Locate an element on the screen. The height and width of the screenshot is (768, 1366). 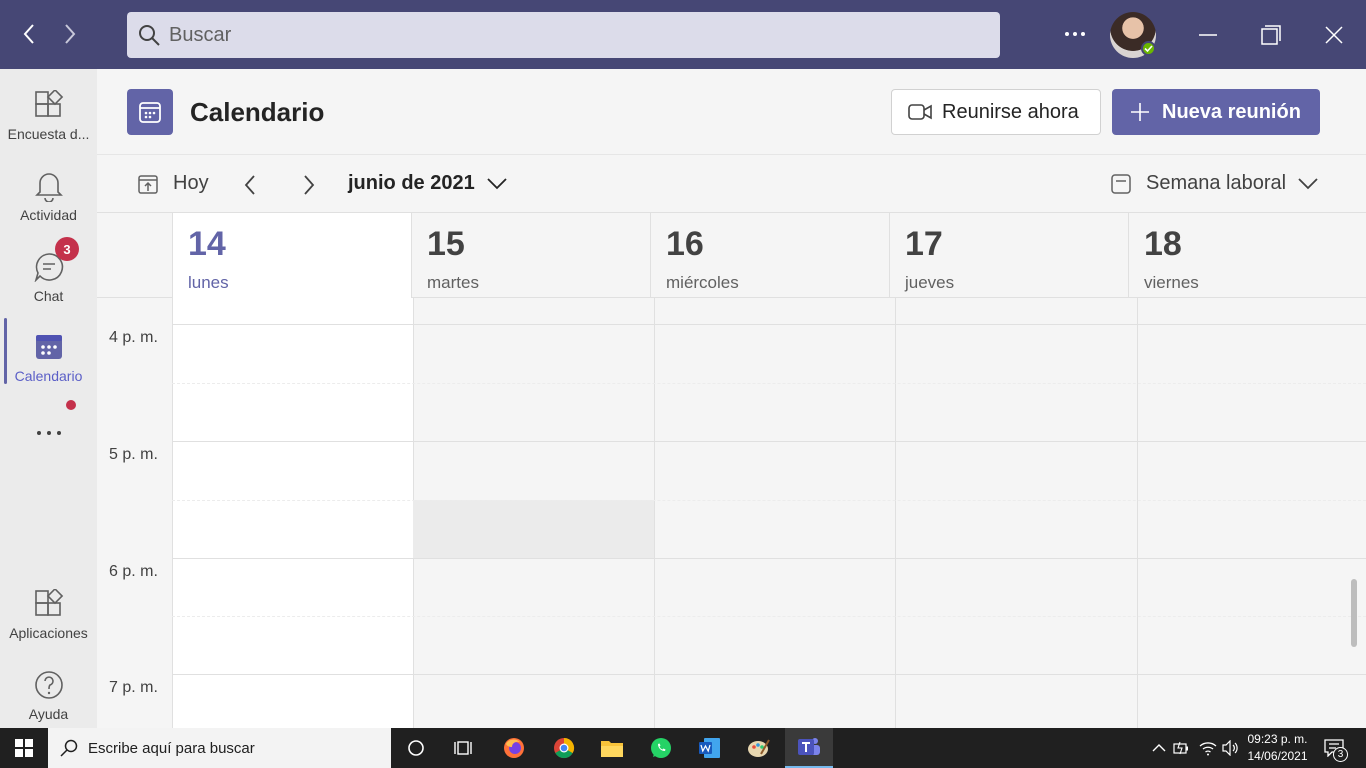
bell-icon is located at coordinates (49, 186).